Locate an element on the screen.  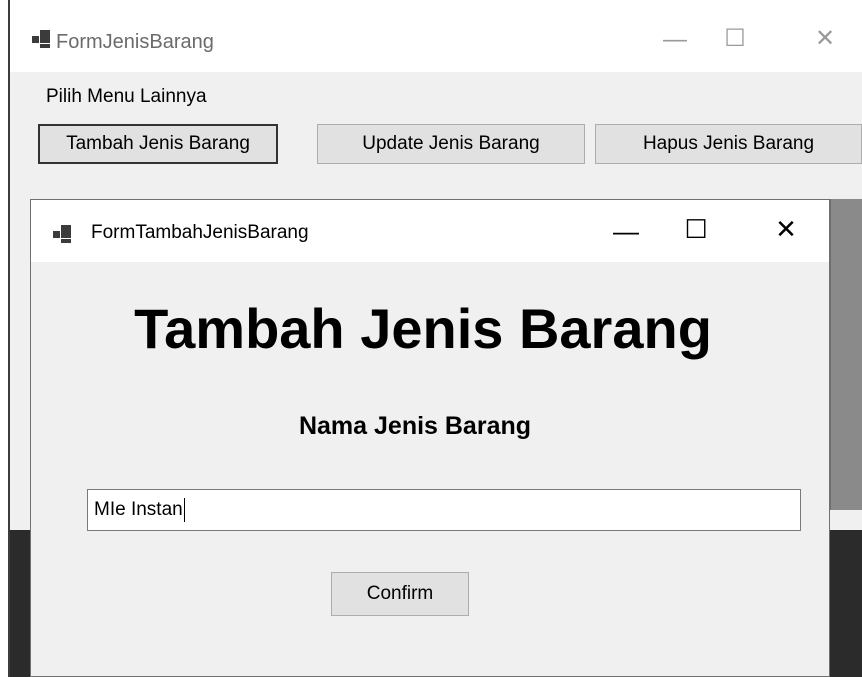
background-panel is located at coordinates (846, 354).